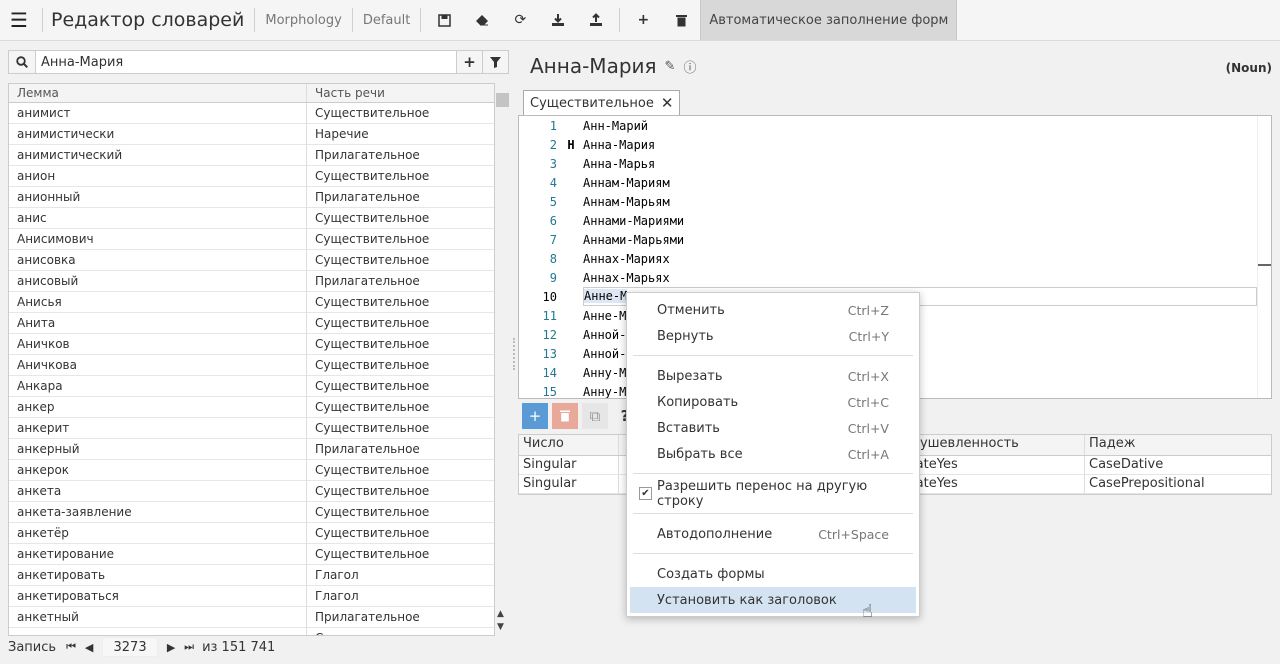 Image resolution: width=1280 pixels, height=664 pixels. I want to click on scroll-marker, so click(1264, 265).